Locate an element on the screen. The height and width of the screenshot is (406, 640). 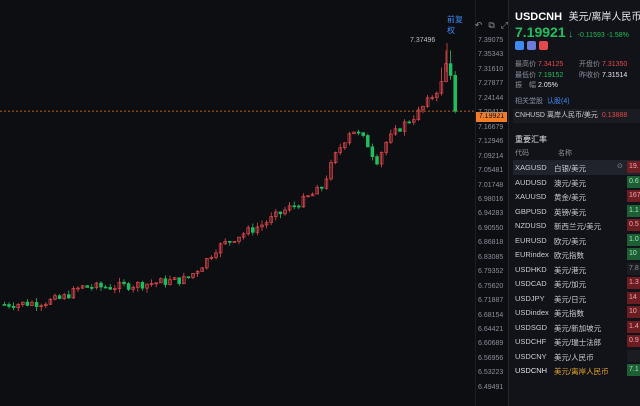
table-row: USDHKD 美元/港元 7.8 is located at coordinates (576, 269).